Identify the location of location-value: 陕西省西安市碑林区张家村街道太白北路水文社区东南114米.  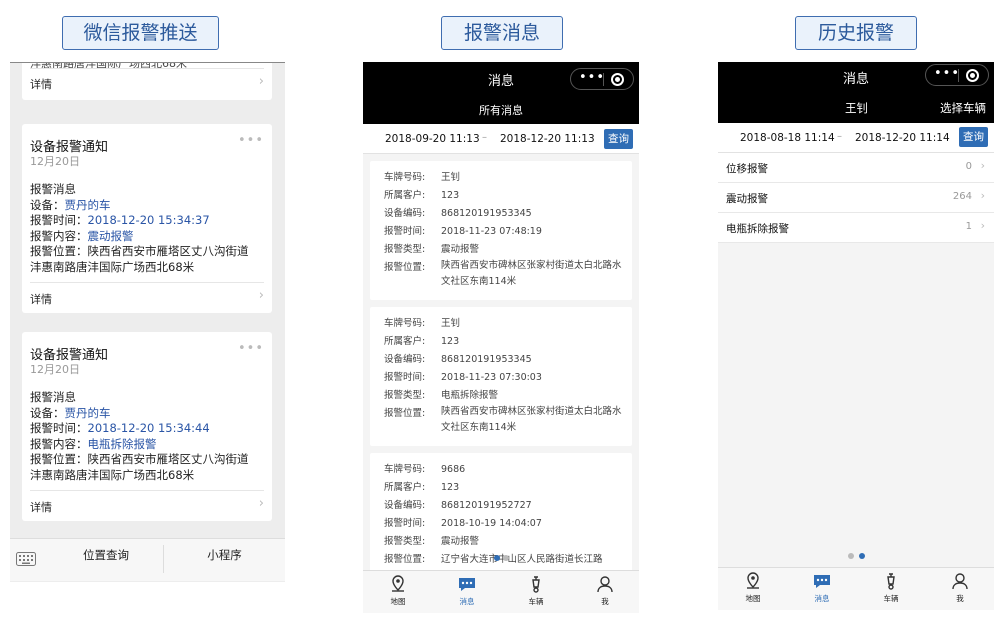
(531, 273).